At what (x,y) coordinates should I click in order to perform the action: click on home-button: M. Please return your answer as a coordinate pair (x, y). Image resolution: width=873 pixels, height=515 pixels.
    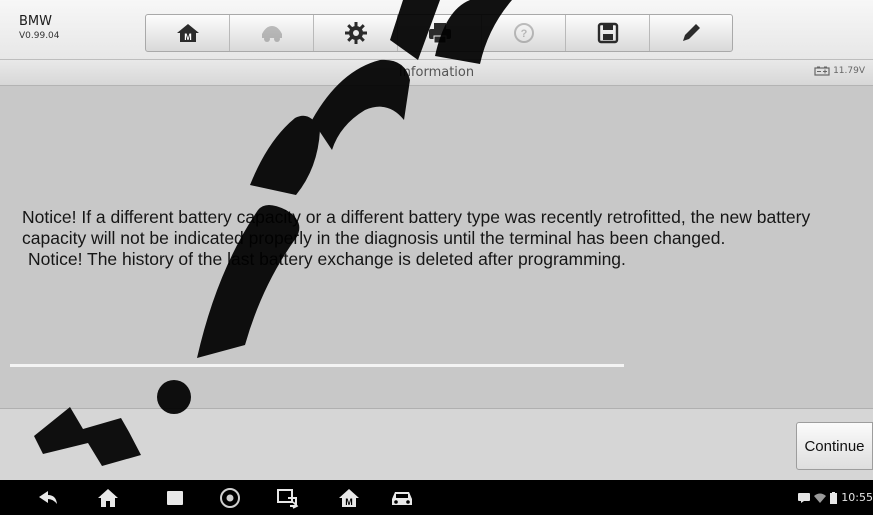
    Looking at the image, I should click on (188, 33).